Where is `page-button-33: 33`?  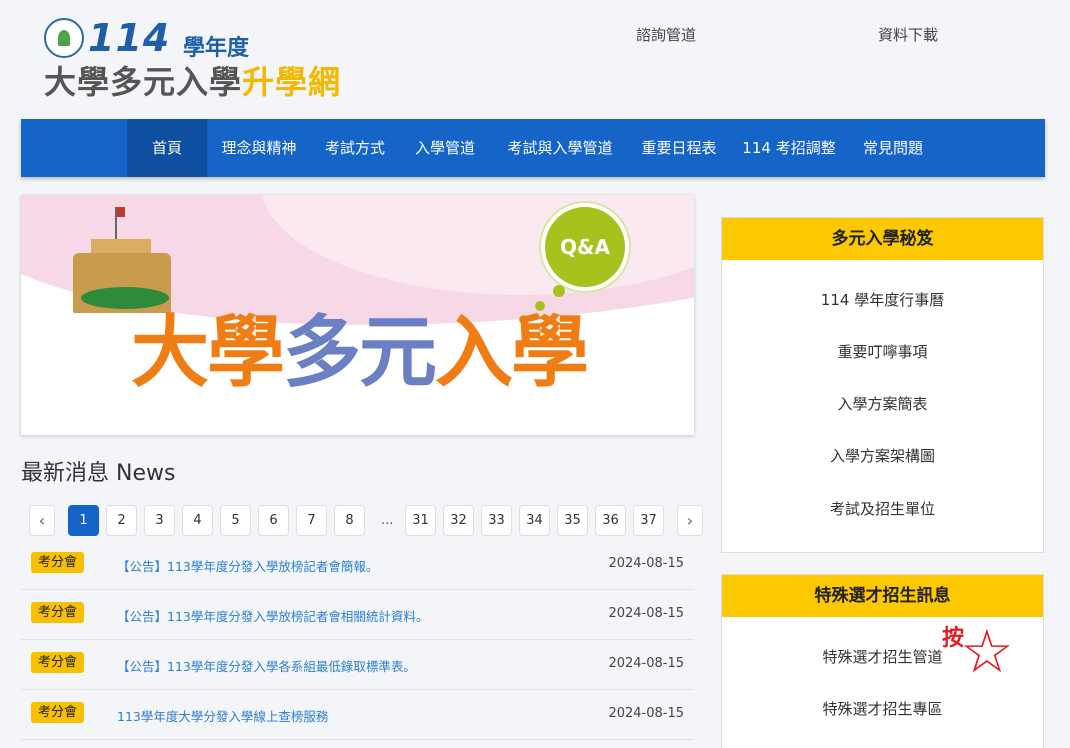
page-button-33: 33 is located at coordinates (496, 520).